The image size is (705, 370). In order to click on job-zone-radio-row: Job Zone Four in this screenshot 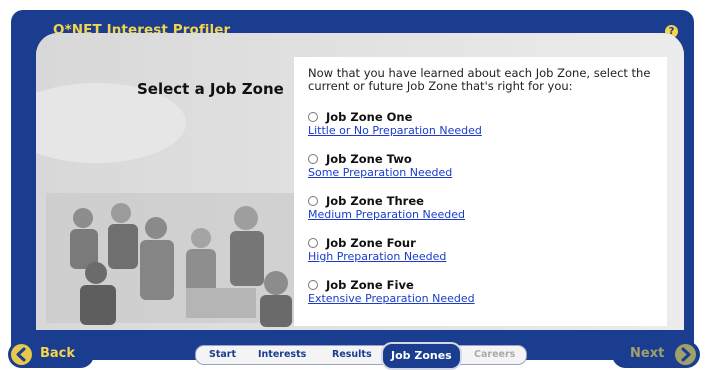, I will do `click(377, 243)`.